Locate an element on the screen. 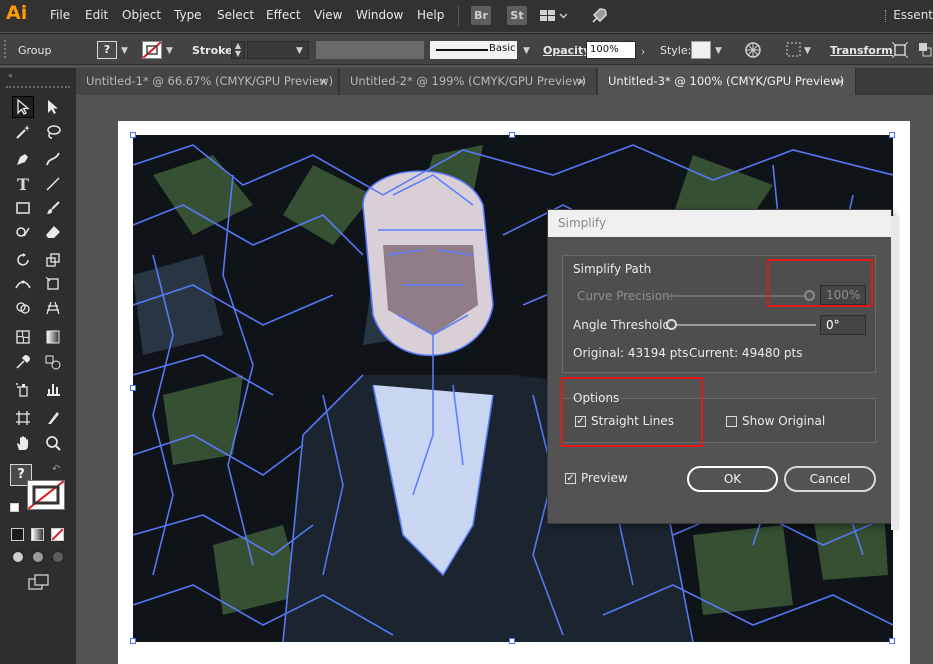 The height and width of the screenshot is (664, 933). tab-untitled-2: Untitled-2* @ 199% (CMYK/GPU Preview) × is located at coordinates (468, 81).